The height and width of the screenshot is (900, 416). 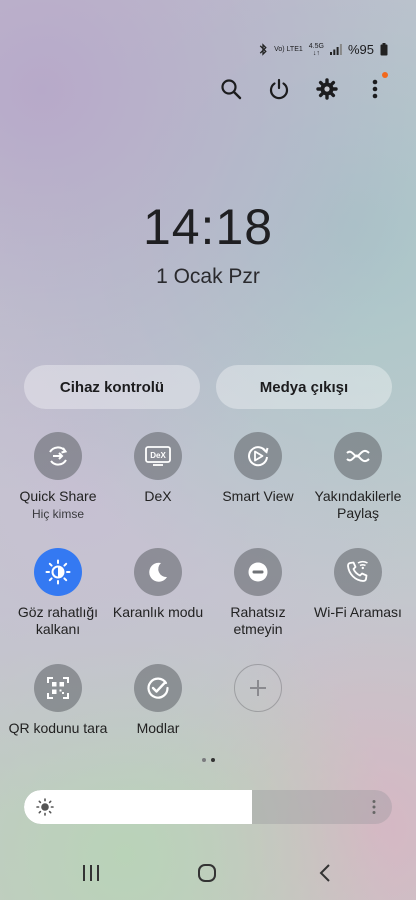 What do you see at coordinates (158, 612) in the screenshot?
I see `tile-label: Karanlık modu` at bounding box center [158, 612].